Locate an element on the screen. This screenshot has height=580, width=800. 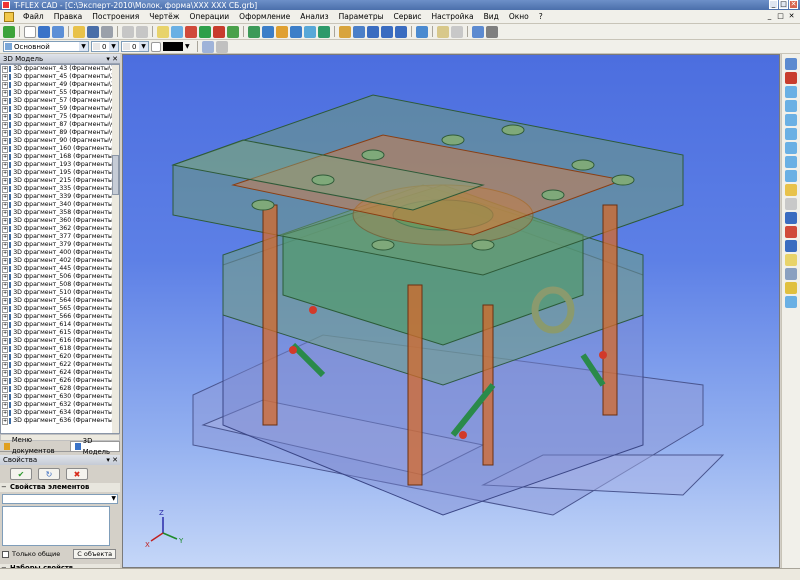
menu-parameters: Параметры is located at coordinates (361, 16).